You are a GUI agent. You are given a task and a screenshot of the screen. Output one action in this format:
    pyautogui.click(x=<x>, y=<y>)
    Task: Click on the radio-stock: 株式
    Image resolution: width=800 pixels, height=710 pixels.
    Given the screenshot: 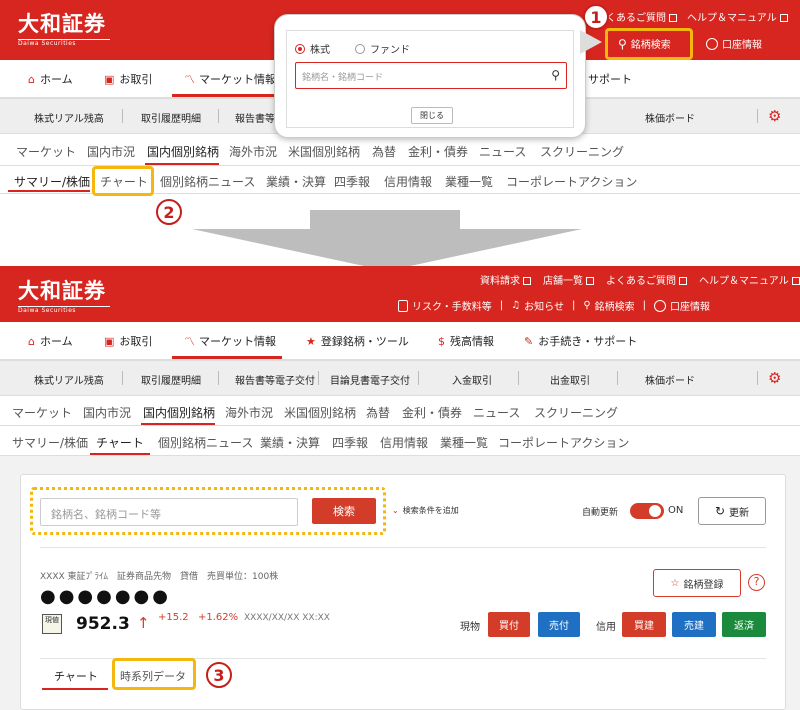 What is the action you would take?
    pyautogui.click(x=312, y=48)
    